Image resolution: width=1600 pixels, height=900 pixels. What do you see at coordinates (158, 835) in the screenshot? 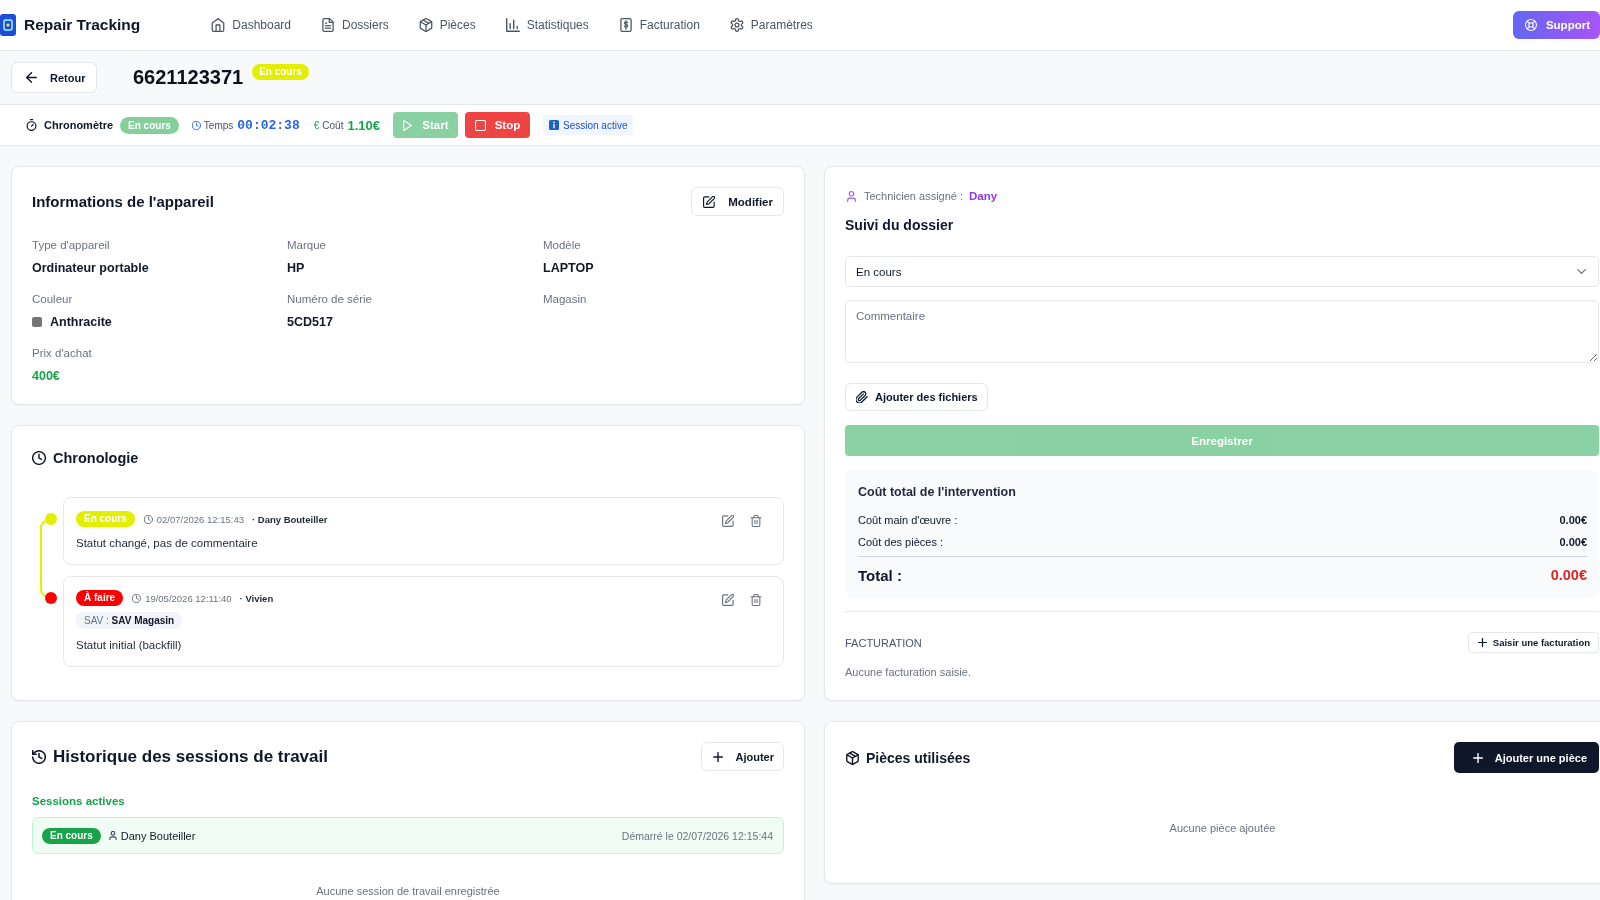
I see `user-name: Dany Bouteiller` at bounding box center [158, 835].